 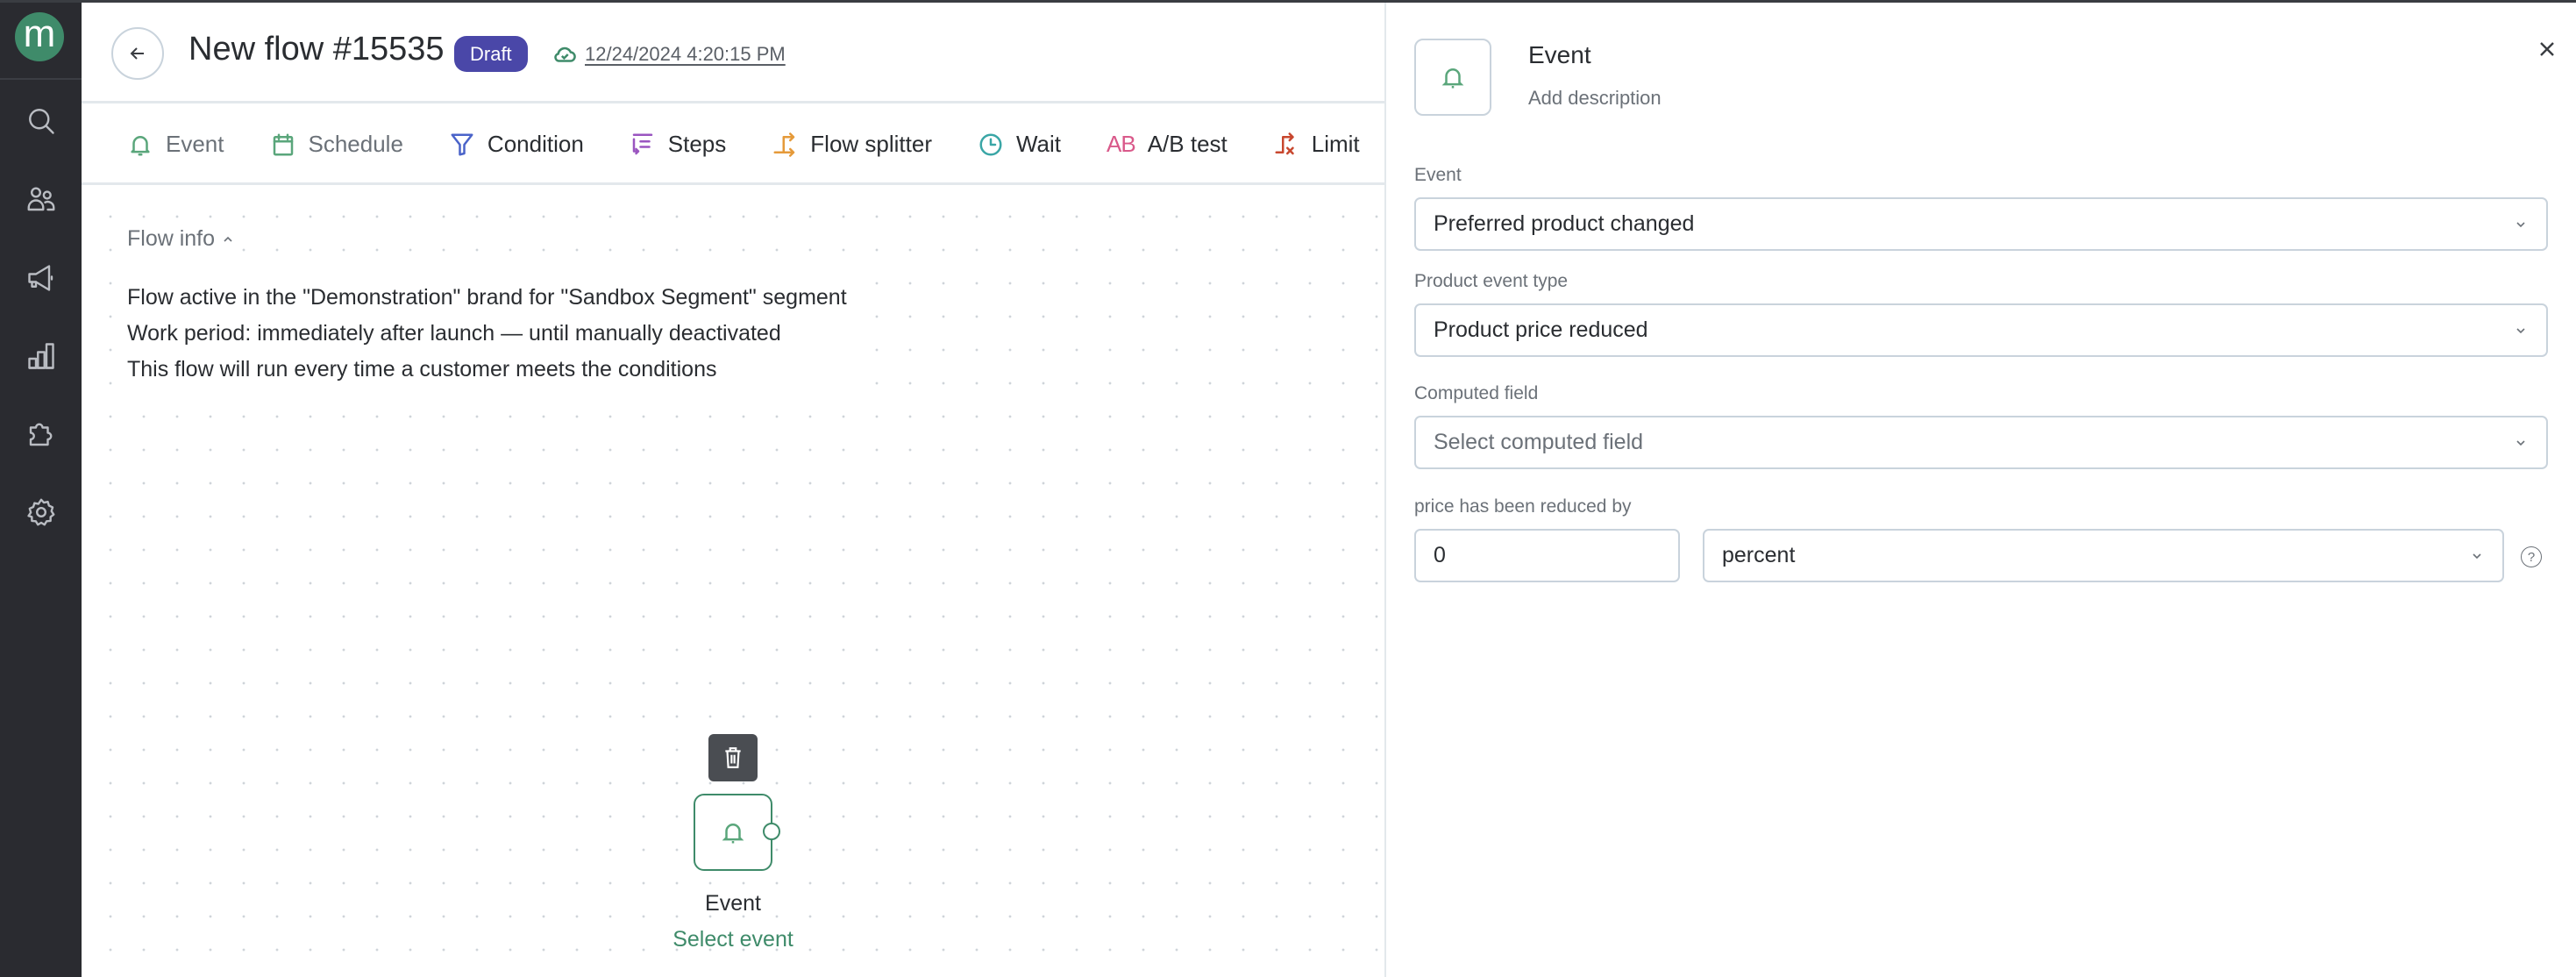 What do you see at coordinates (1981, 224) in the screenshot?
I see `event-select: Preferred product changed` at bounding box center [1981, 224].